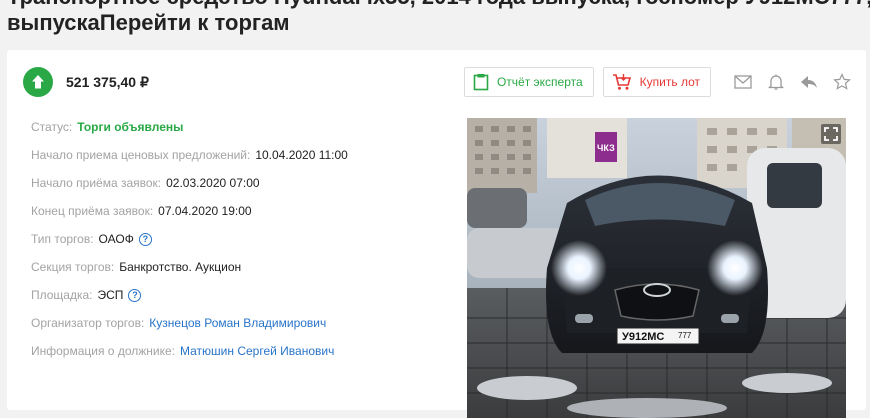 The image size is (870, 418). What do you see at coordinates (205, 211) in the screenshot?
I see `application-end-value: 07.04.2020 19:00` at bounding box center [205, 211].